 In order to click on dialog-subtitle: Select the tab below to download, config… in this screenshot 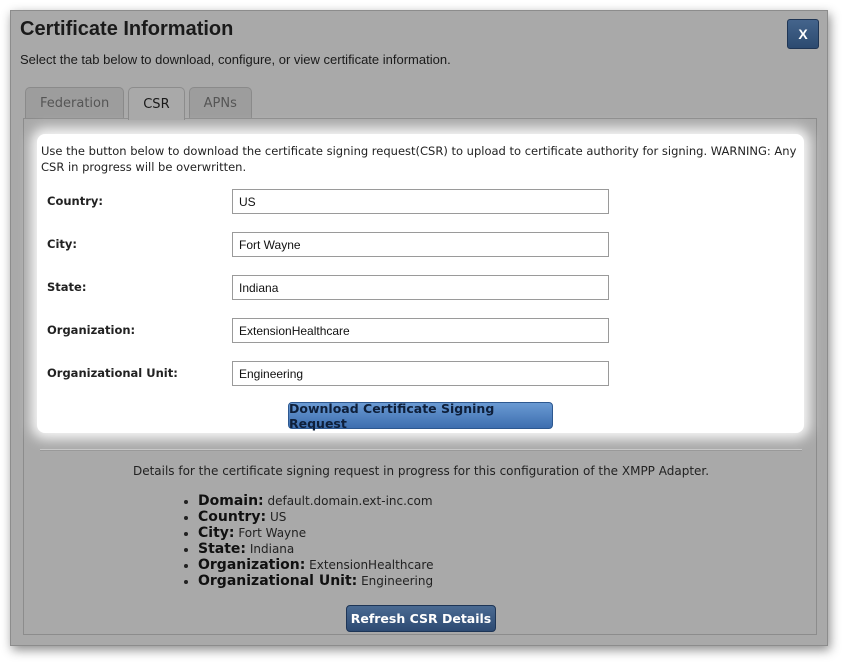, I will do `click(235, 59)`.